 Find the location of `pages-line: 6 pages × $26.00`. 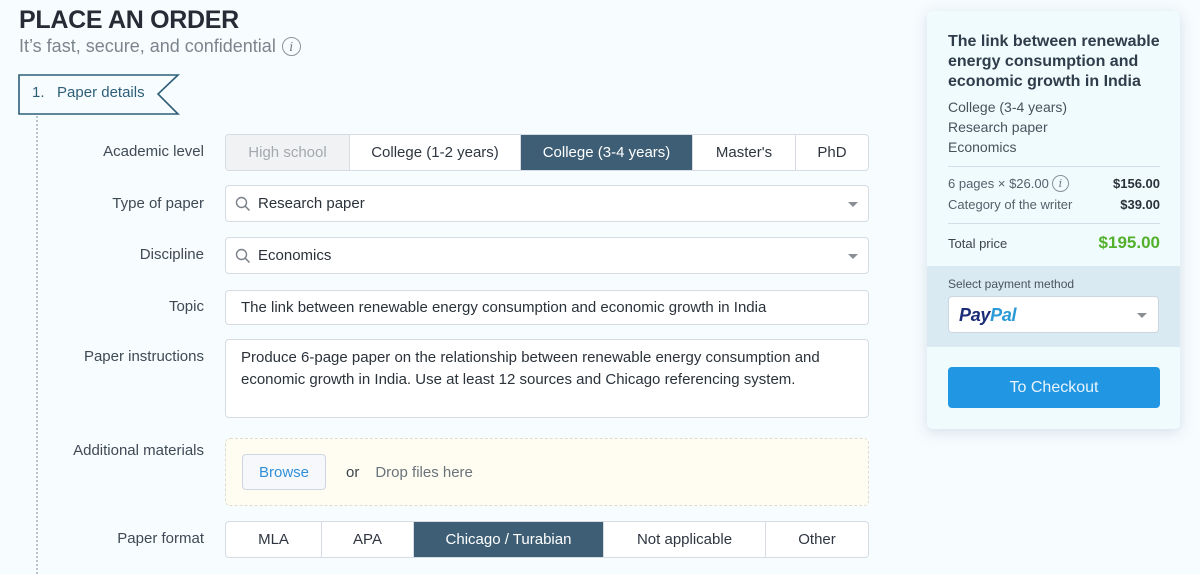

pages-line: 6 pages × $26.00 is located at coordinates (998, 183).